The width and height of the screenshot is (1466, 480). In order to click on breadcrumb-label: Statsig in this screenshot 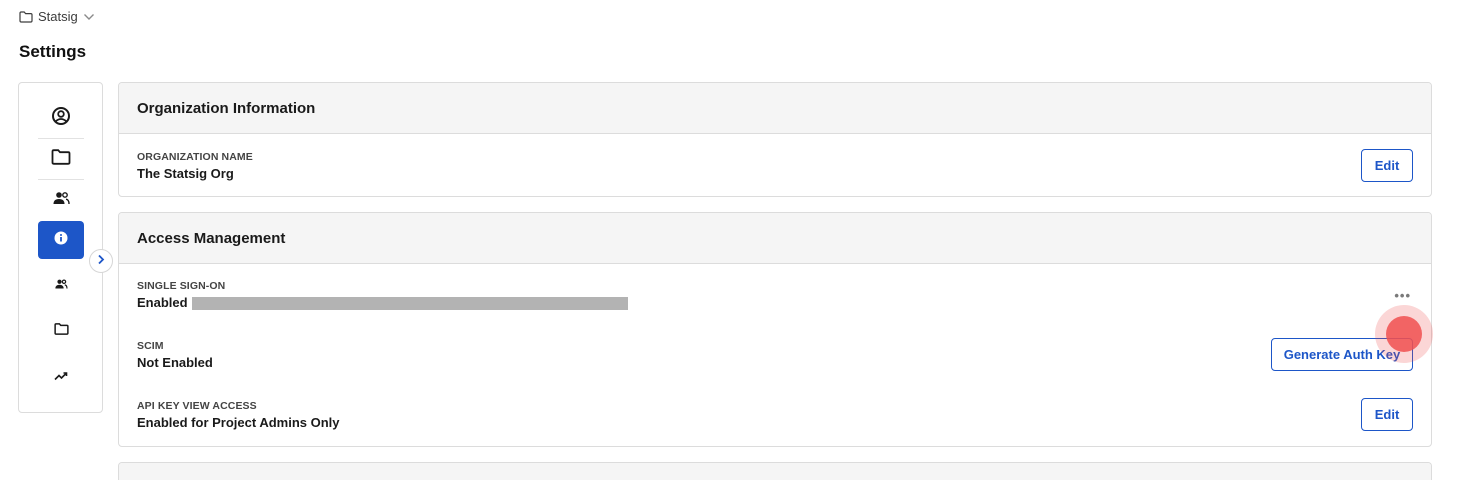, I will do `click(58, 16)`.